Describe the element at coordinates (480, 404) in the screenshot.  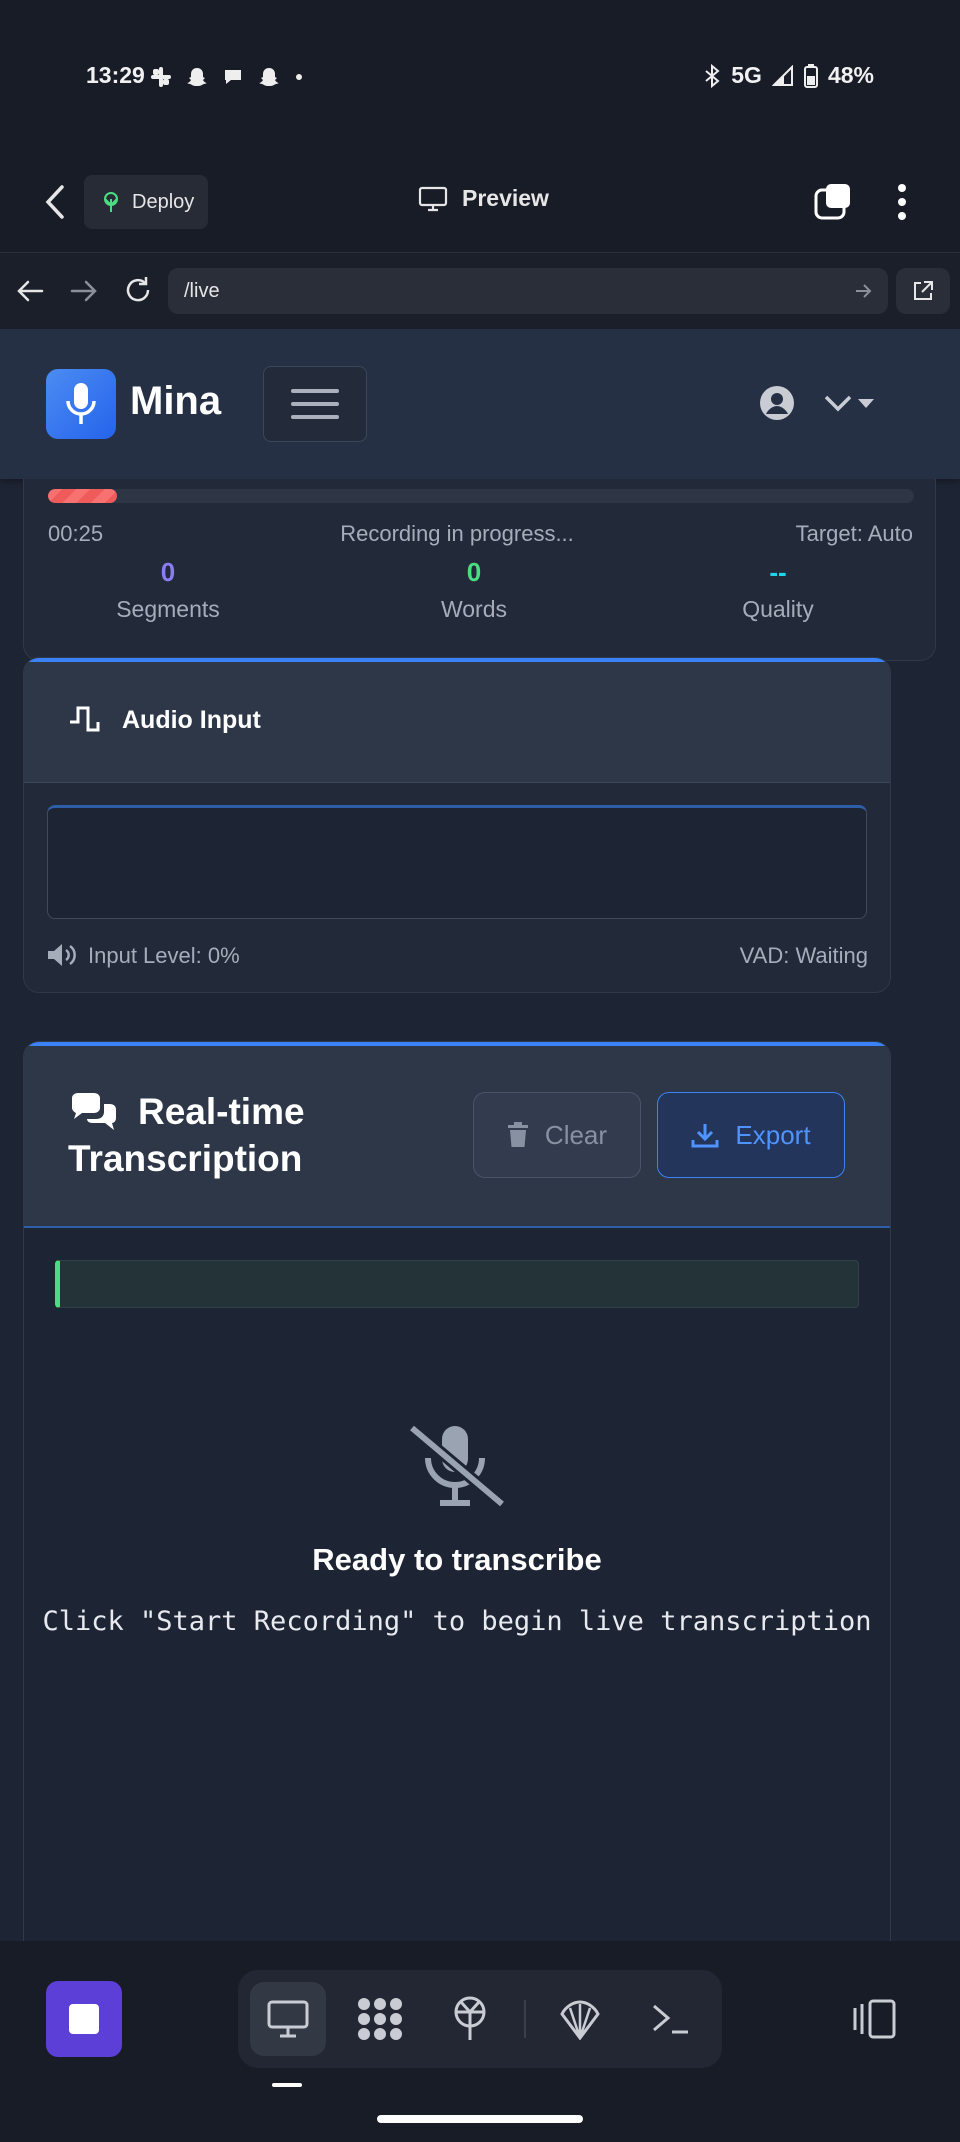
I see `site-navbar: Mina` at that location.